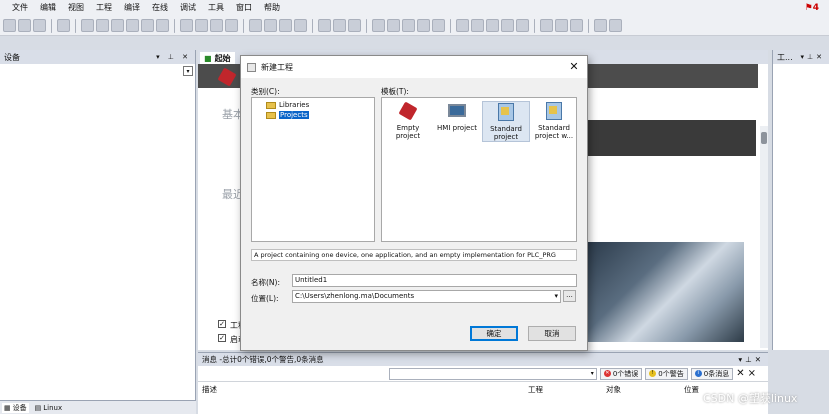 Image resolution: width=829 pixels, height=414 pixels. Describe the element at coordinates (764, 138) in the screenshot. I see `scrollbar-thumb` at that location.